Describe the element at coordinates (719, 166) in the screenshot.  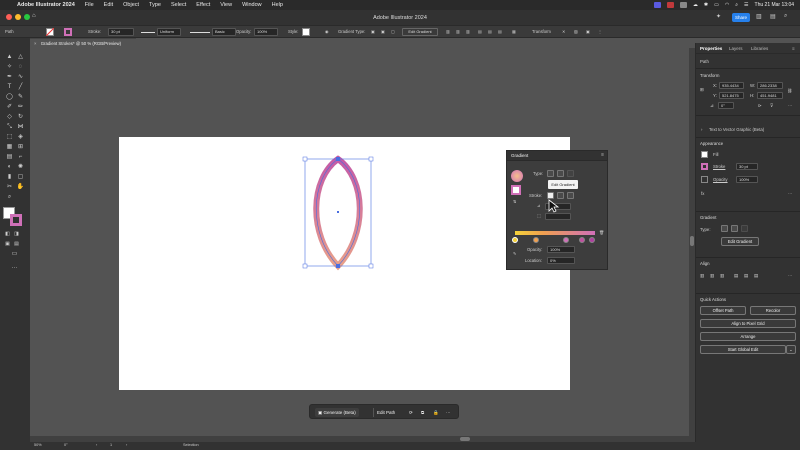
I see `stroke-label: Stroke` at that location.